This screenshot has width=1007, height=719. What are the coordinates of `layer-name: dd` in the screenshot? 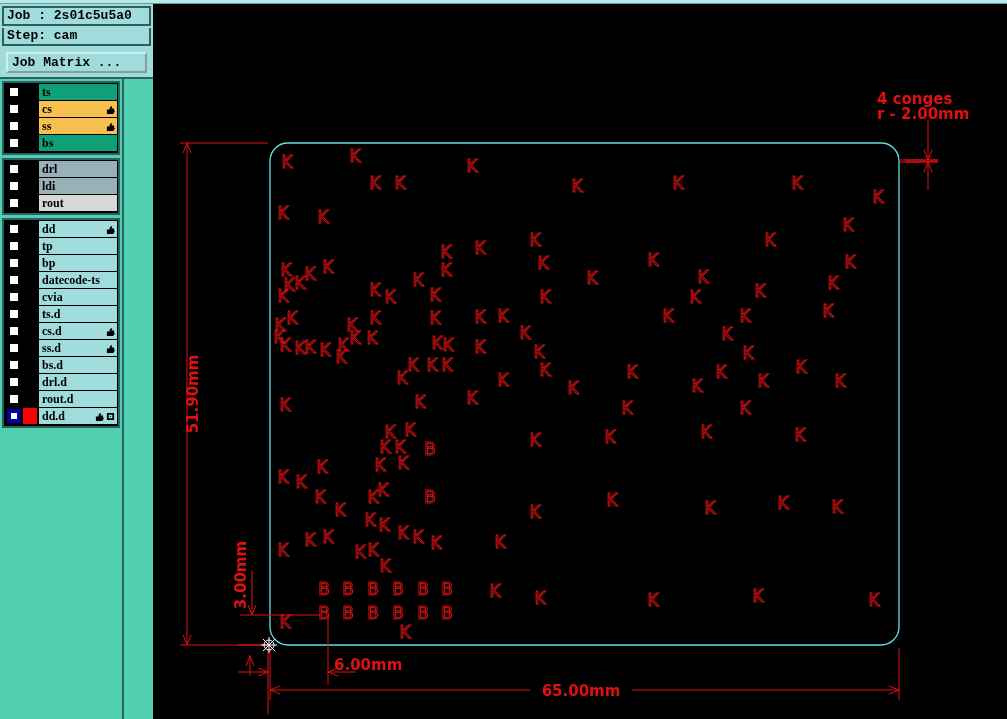 It's located at (78, 229).